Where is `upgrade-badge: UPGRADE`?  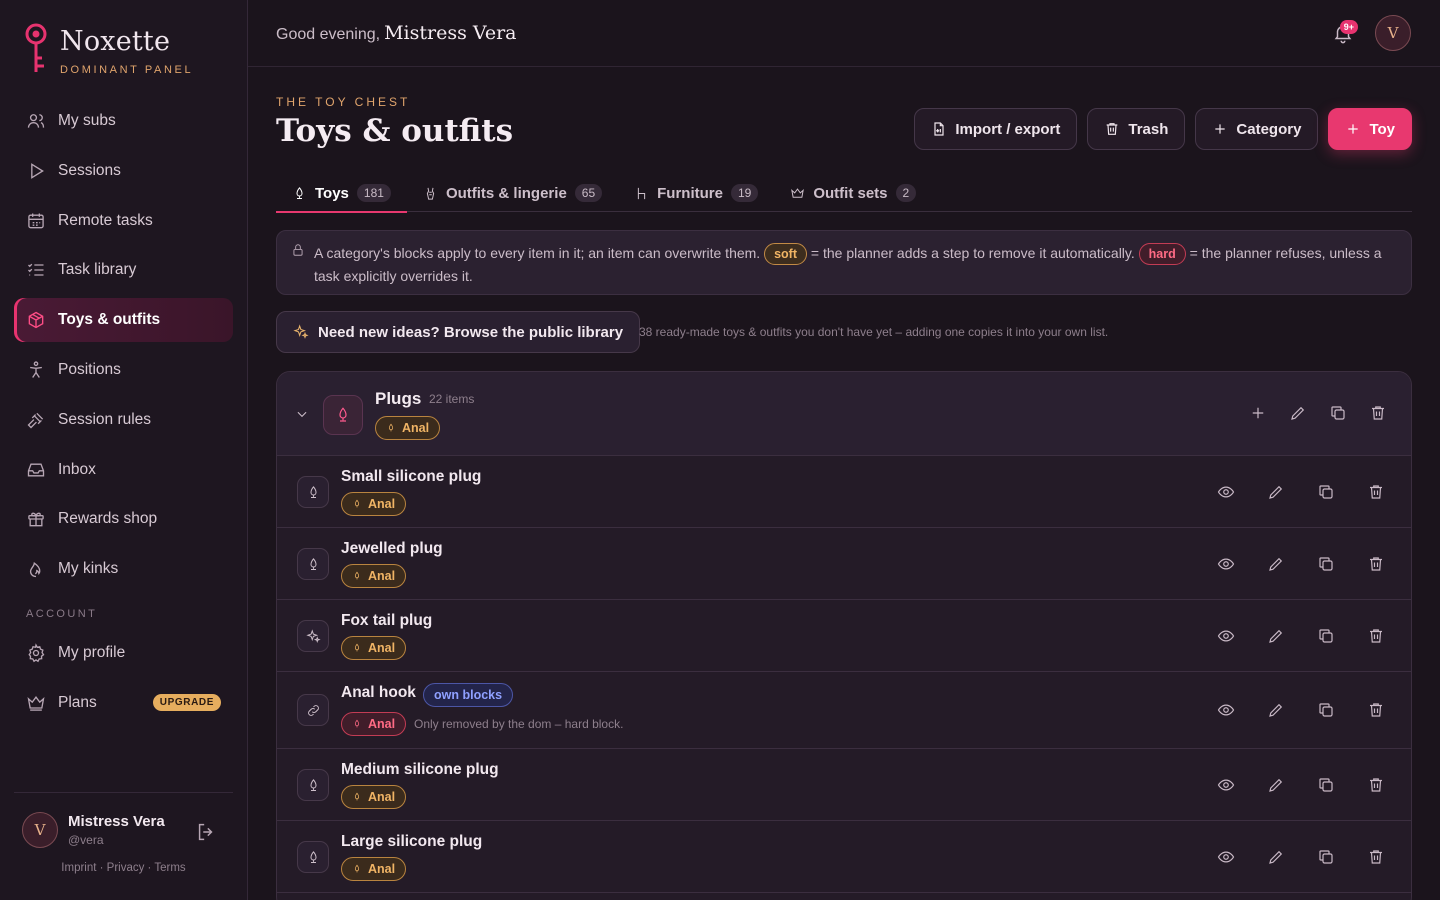
upgrade-badge: UPGRADE is located at coordinates (186, 703).